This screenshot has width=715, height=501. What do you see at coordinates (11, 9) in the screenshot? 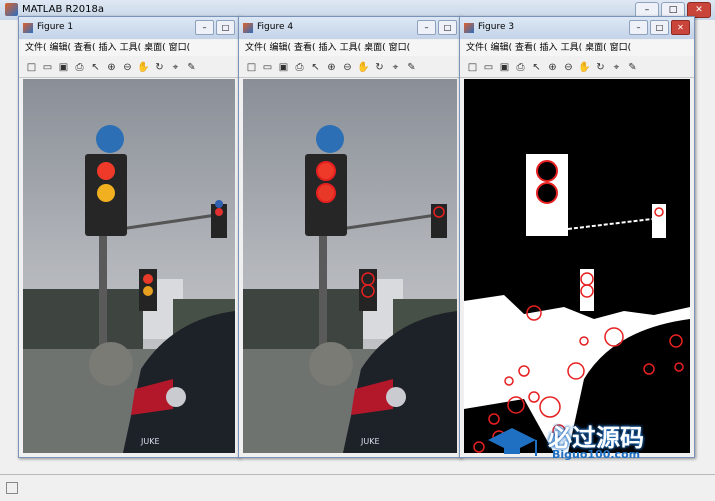
I see `matlab-logo-icon` at bounding box center [11, 9].